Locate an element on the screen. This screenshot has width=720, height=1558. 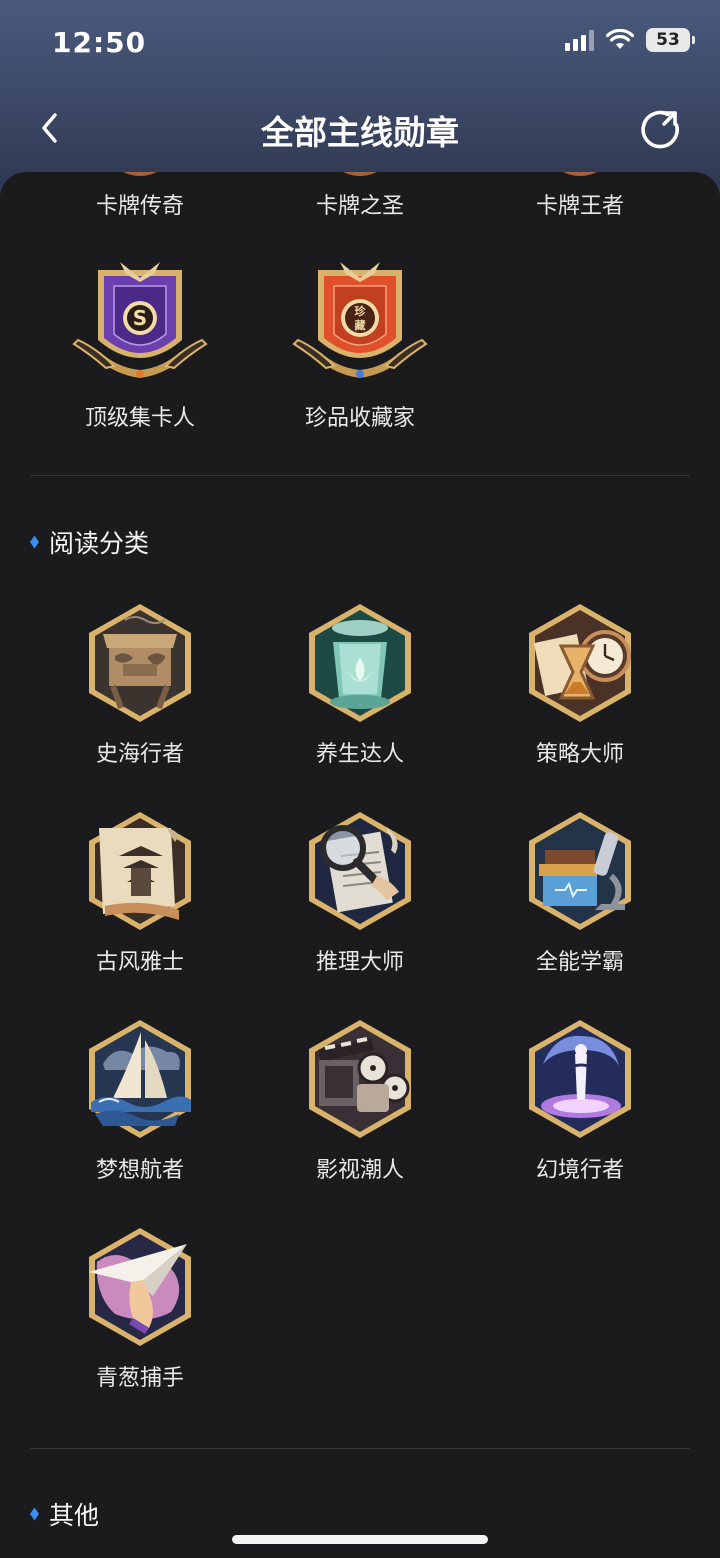
medal-label: 影视潮人 is located at coordinates (359, 1170).